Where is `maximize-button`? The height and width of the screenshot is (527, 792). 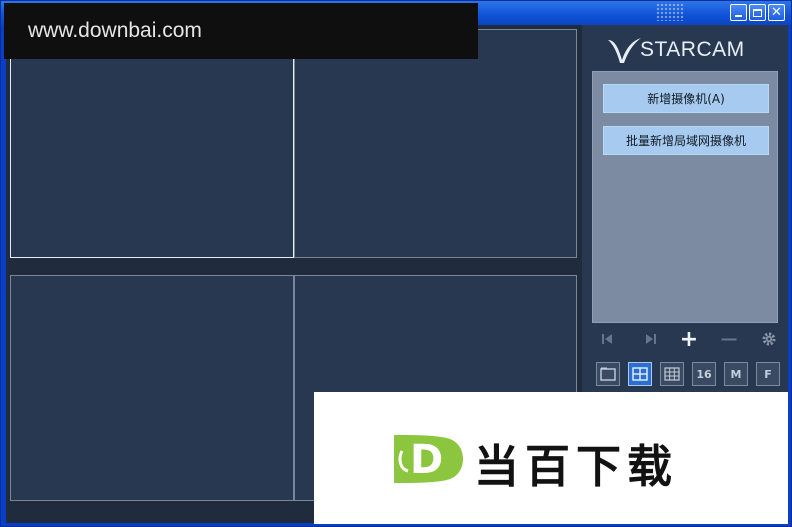 maximize-button is located at coordinates (757, 12).